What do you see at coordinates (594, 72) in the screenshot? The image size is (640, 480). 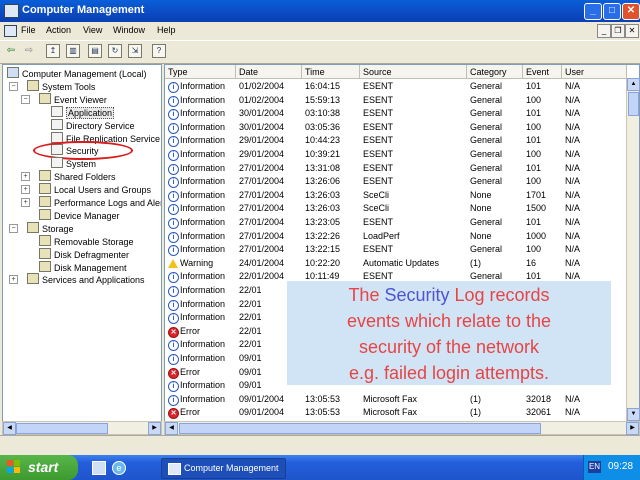 I see `column-header-user: User` at bounding box center [594, 72].